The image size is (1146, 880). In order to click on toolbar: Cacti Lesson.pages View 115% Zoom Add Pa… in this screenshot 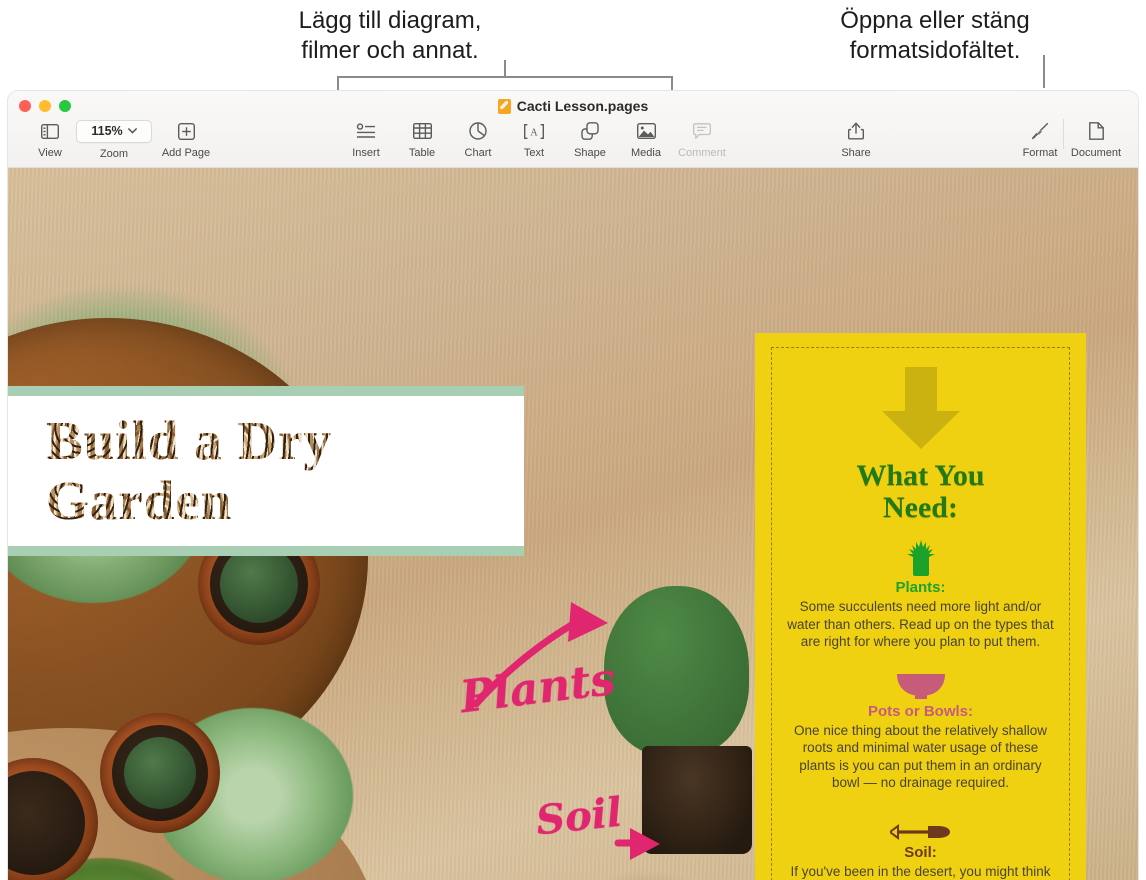, I will do `click(573, 129)`.